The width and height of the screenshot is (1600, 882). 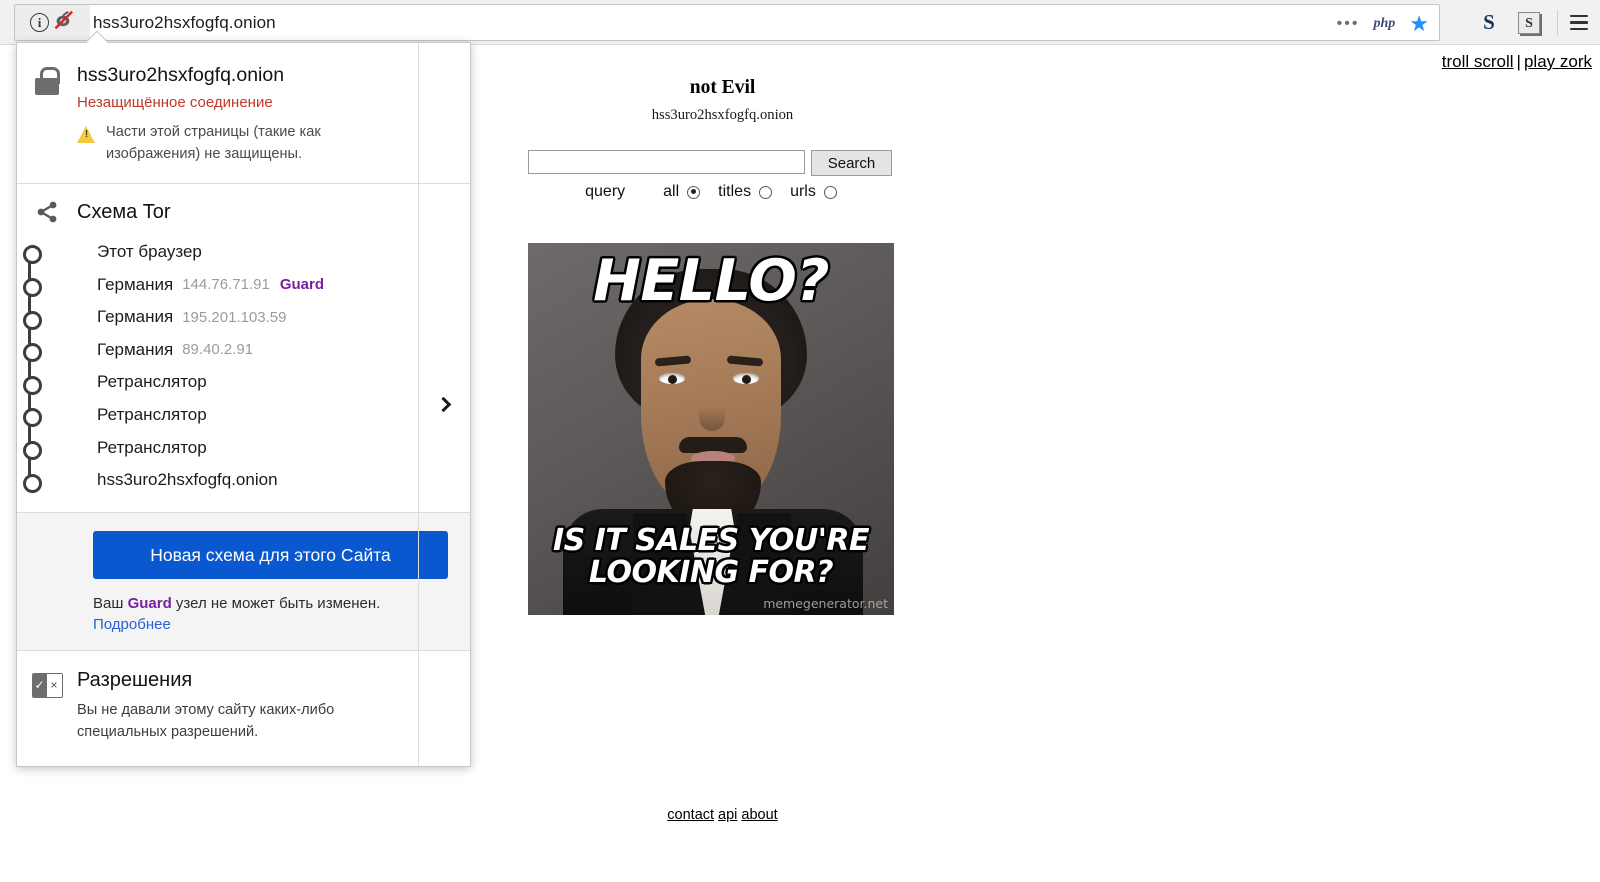 I want to click on php-extension-icon: php, so click(x=1384, y=24).